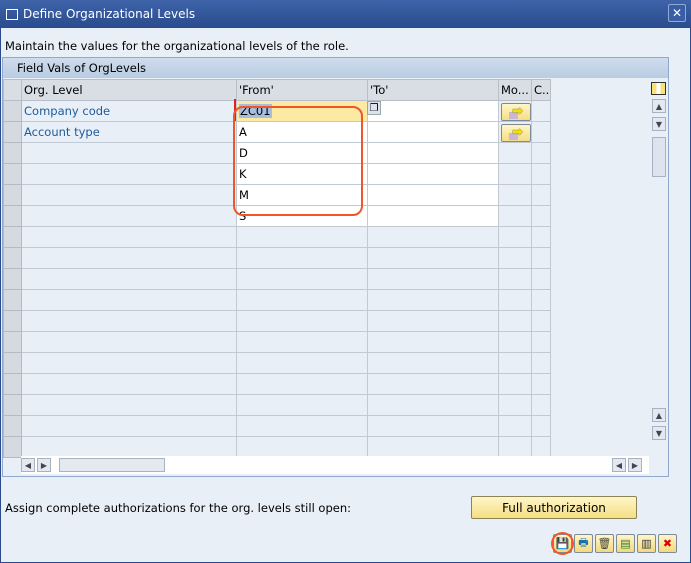 The width and height of the screenshot is (691, 563). Describe the element at coordinates (659, 415) in the screenshot. I see `scroll-page-up-button: ▲` at that location.